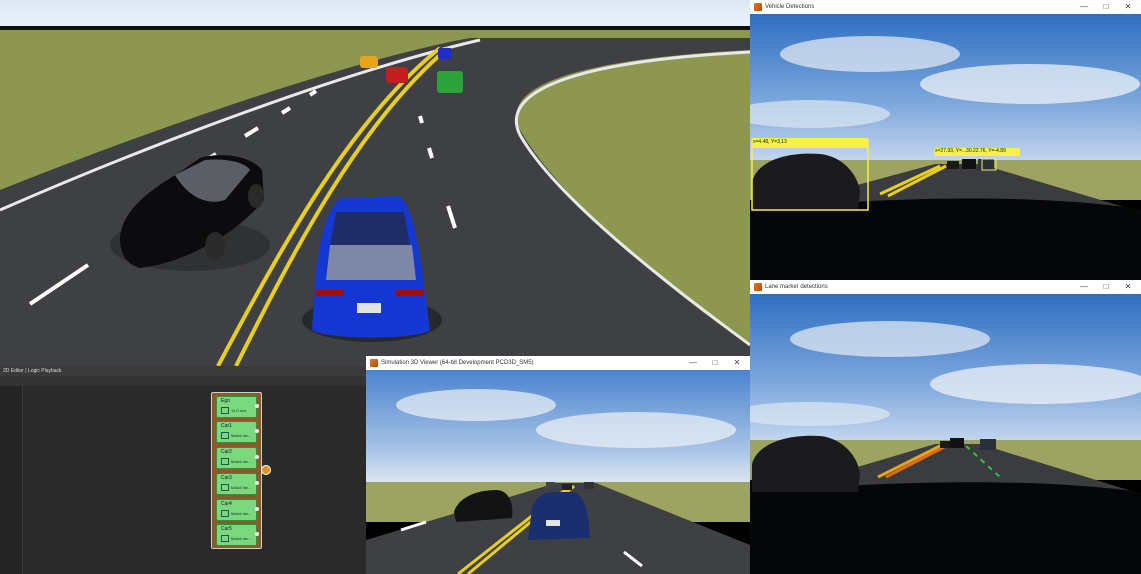 The image size is (1141, 574). Describe the element at coordinates (226, 426) in the screenshot. I see `actor-name: Car1` at that location.